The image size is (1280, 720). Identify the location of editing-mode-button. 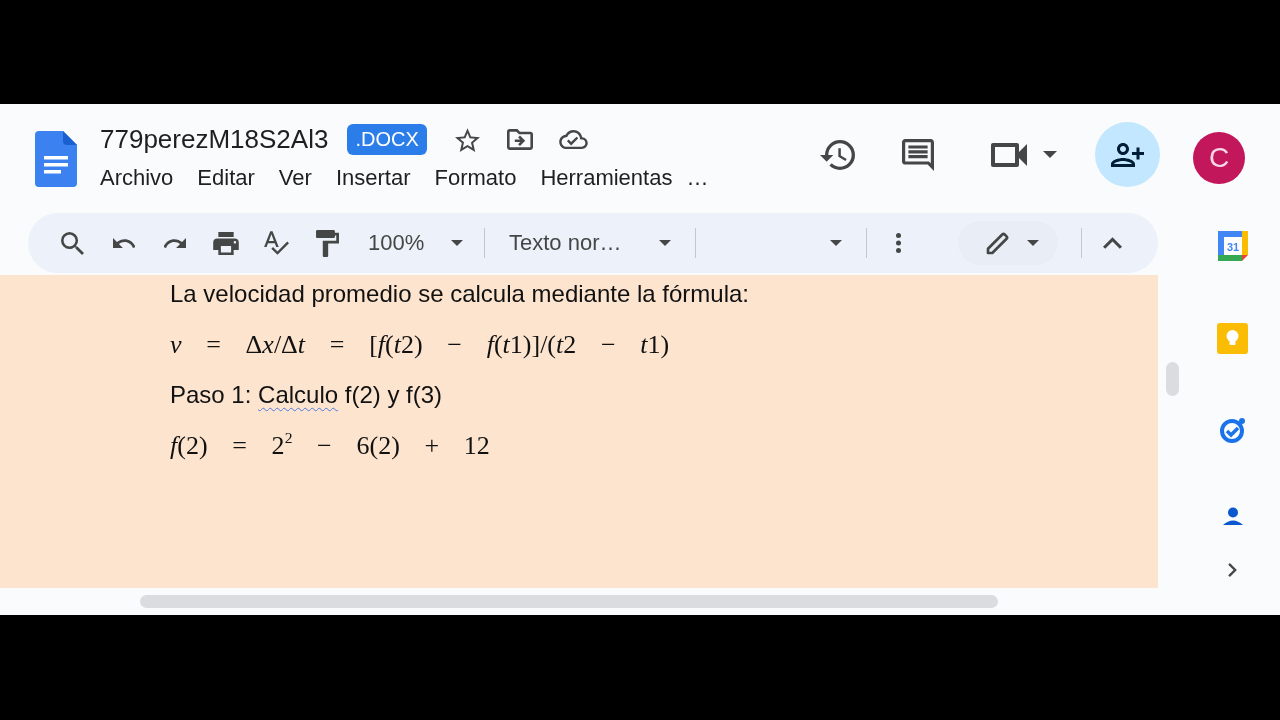
(1008, 243).